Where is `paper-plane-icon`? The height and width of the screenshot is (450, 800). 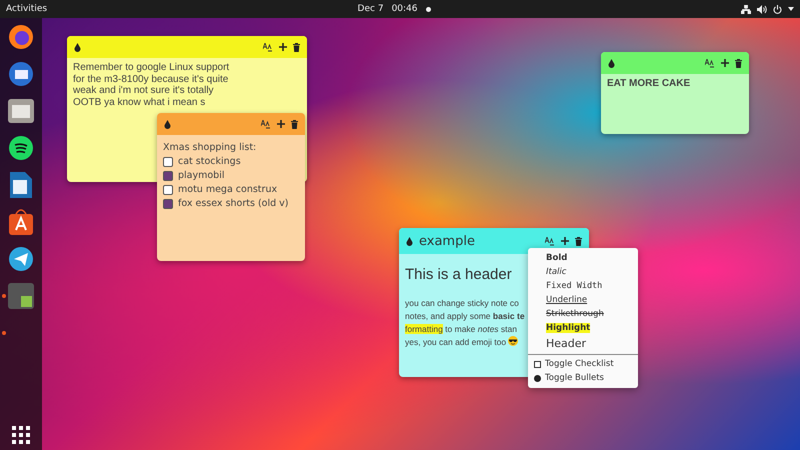
paper-plane-icon is located at coordinates (21, 259).